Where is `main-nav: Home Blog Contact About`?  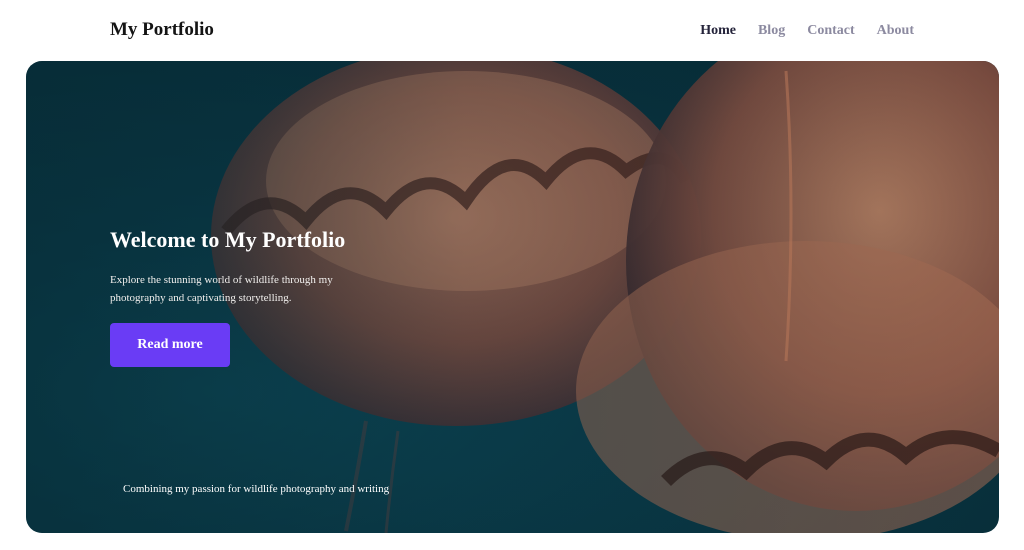 main-nav: Home Blog Contact About is located at coordinates (807, 31).